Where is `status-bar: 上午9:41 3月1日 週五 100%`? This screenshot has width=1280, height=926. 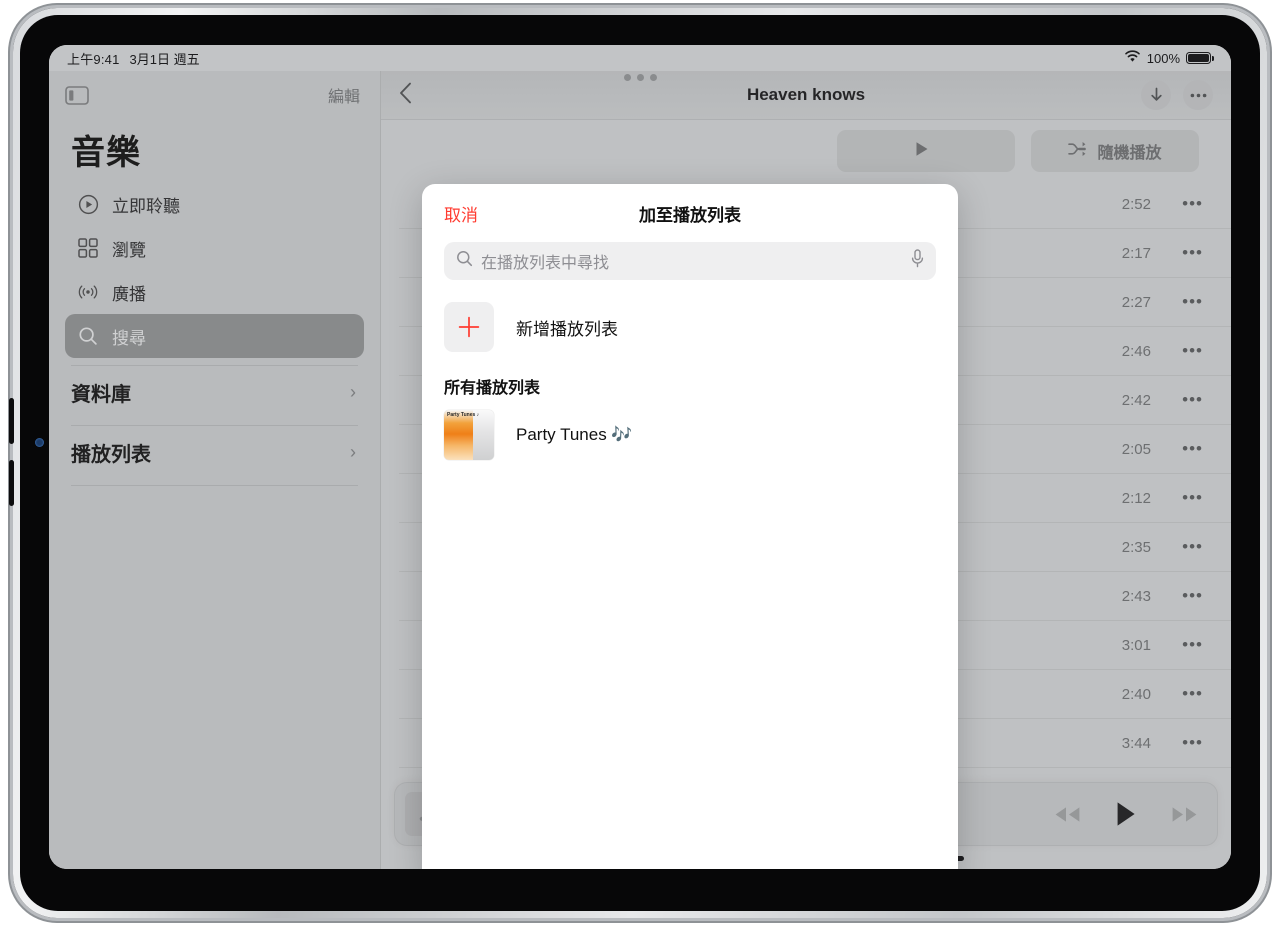
status-bar: 上午9:41 3月1日 週五 100% is located at coordinates (640, 58).